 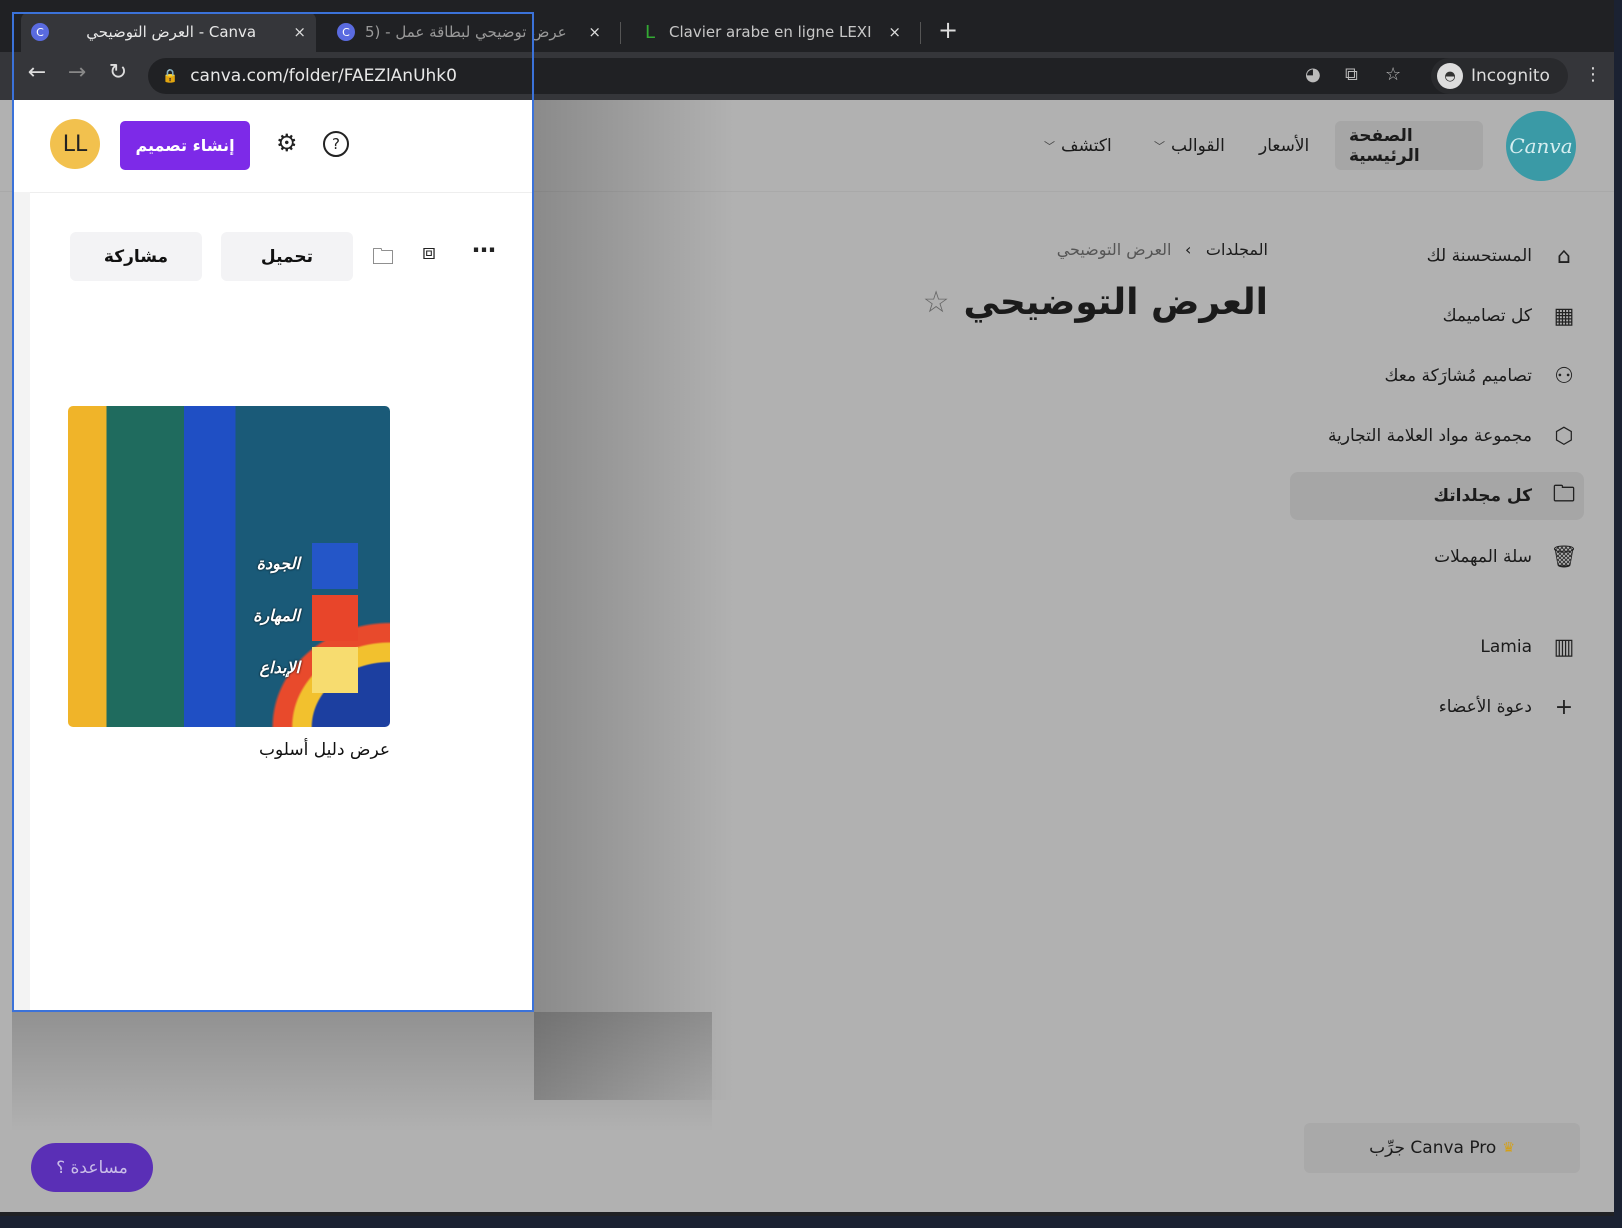 I want to click on incognito-badge: ◓ Incognito, so click(x=1499, y=76).